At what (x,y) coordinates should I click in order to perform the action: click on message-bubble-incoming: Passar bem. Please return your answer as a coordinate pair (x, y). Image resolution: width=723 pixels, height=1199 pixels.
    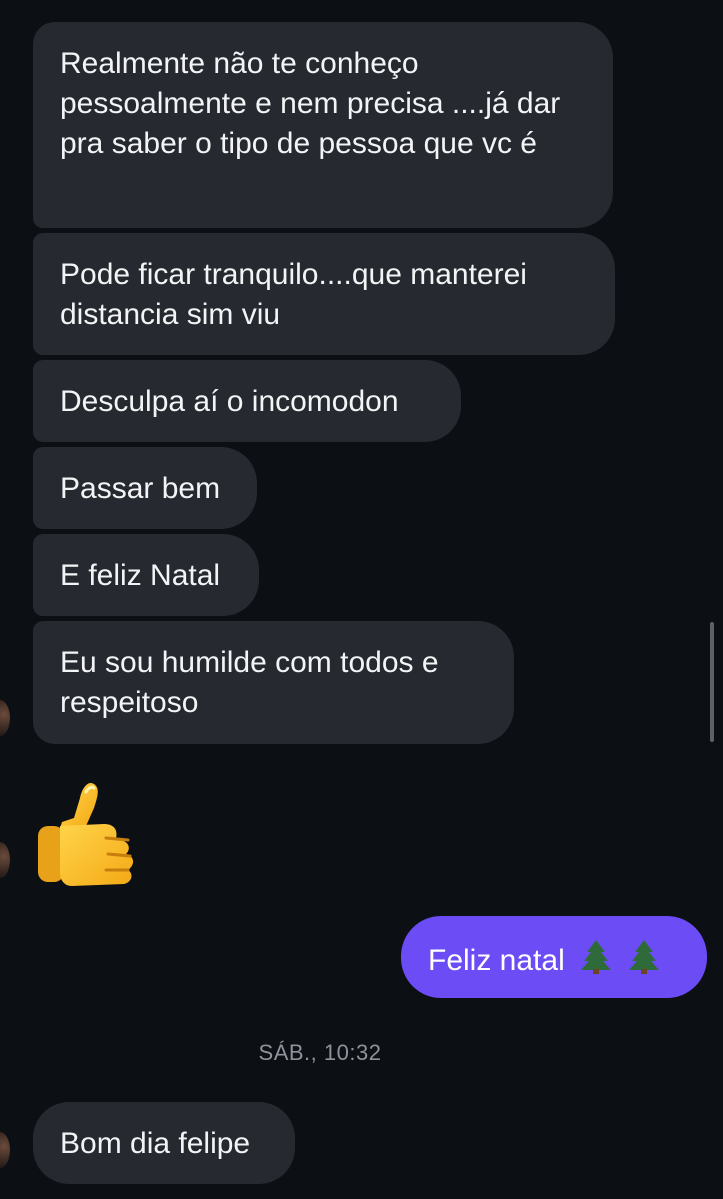
    Looking at the image, I should click on (145, 488).